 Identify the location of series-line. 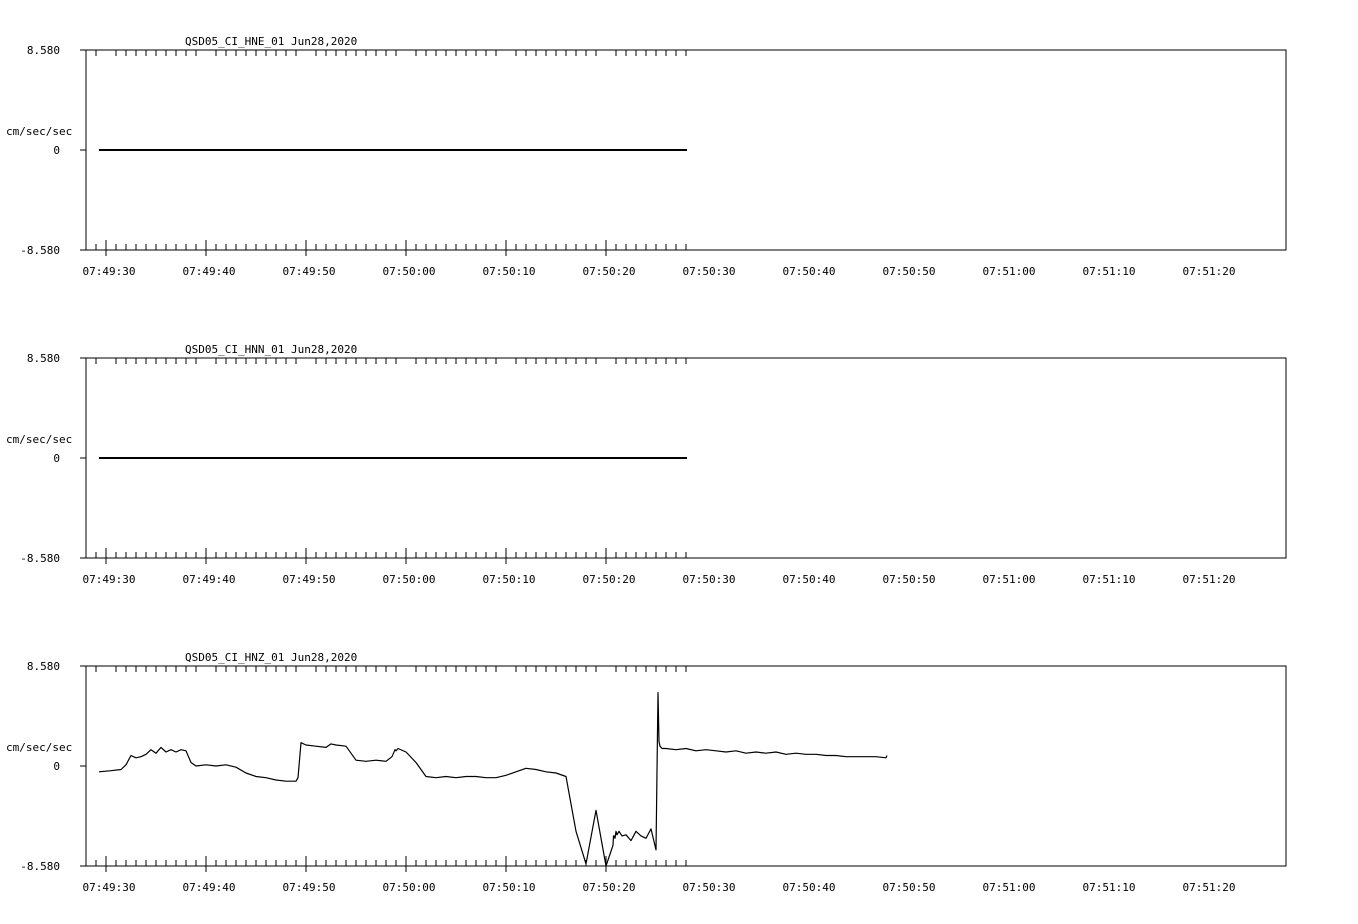
(493, 779).